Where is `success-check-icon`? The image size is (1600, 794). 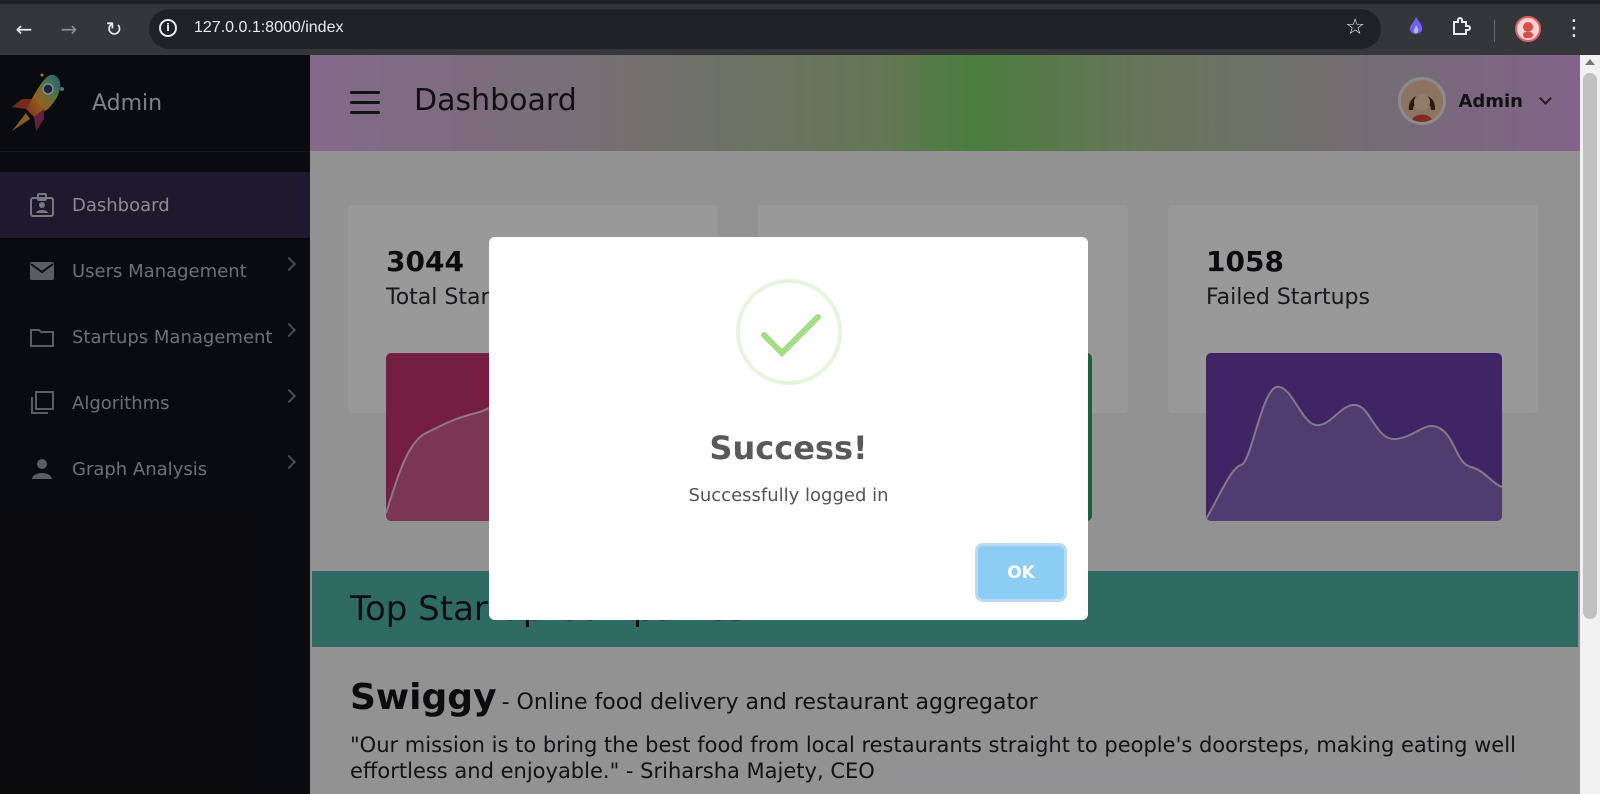
success-check-icon is located at coordinates (789, 332).